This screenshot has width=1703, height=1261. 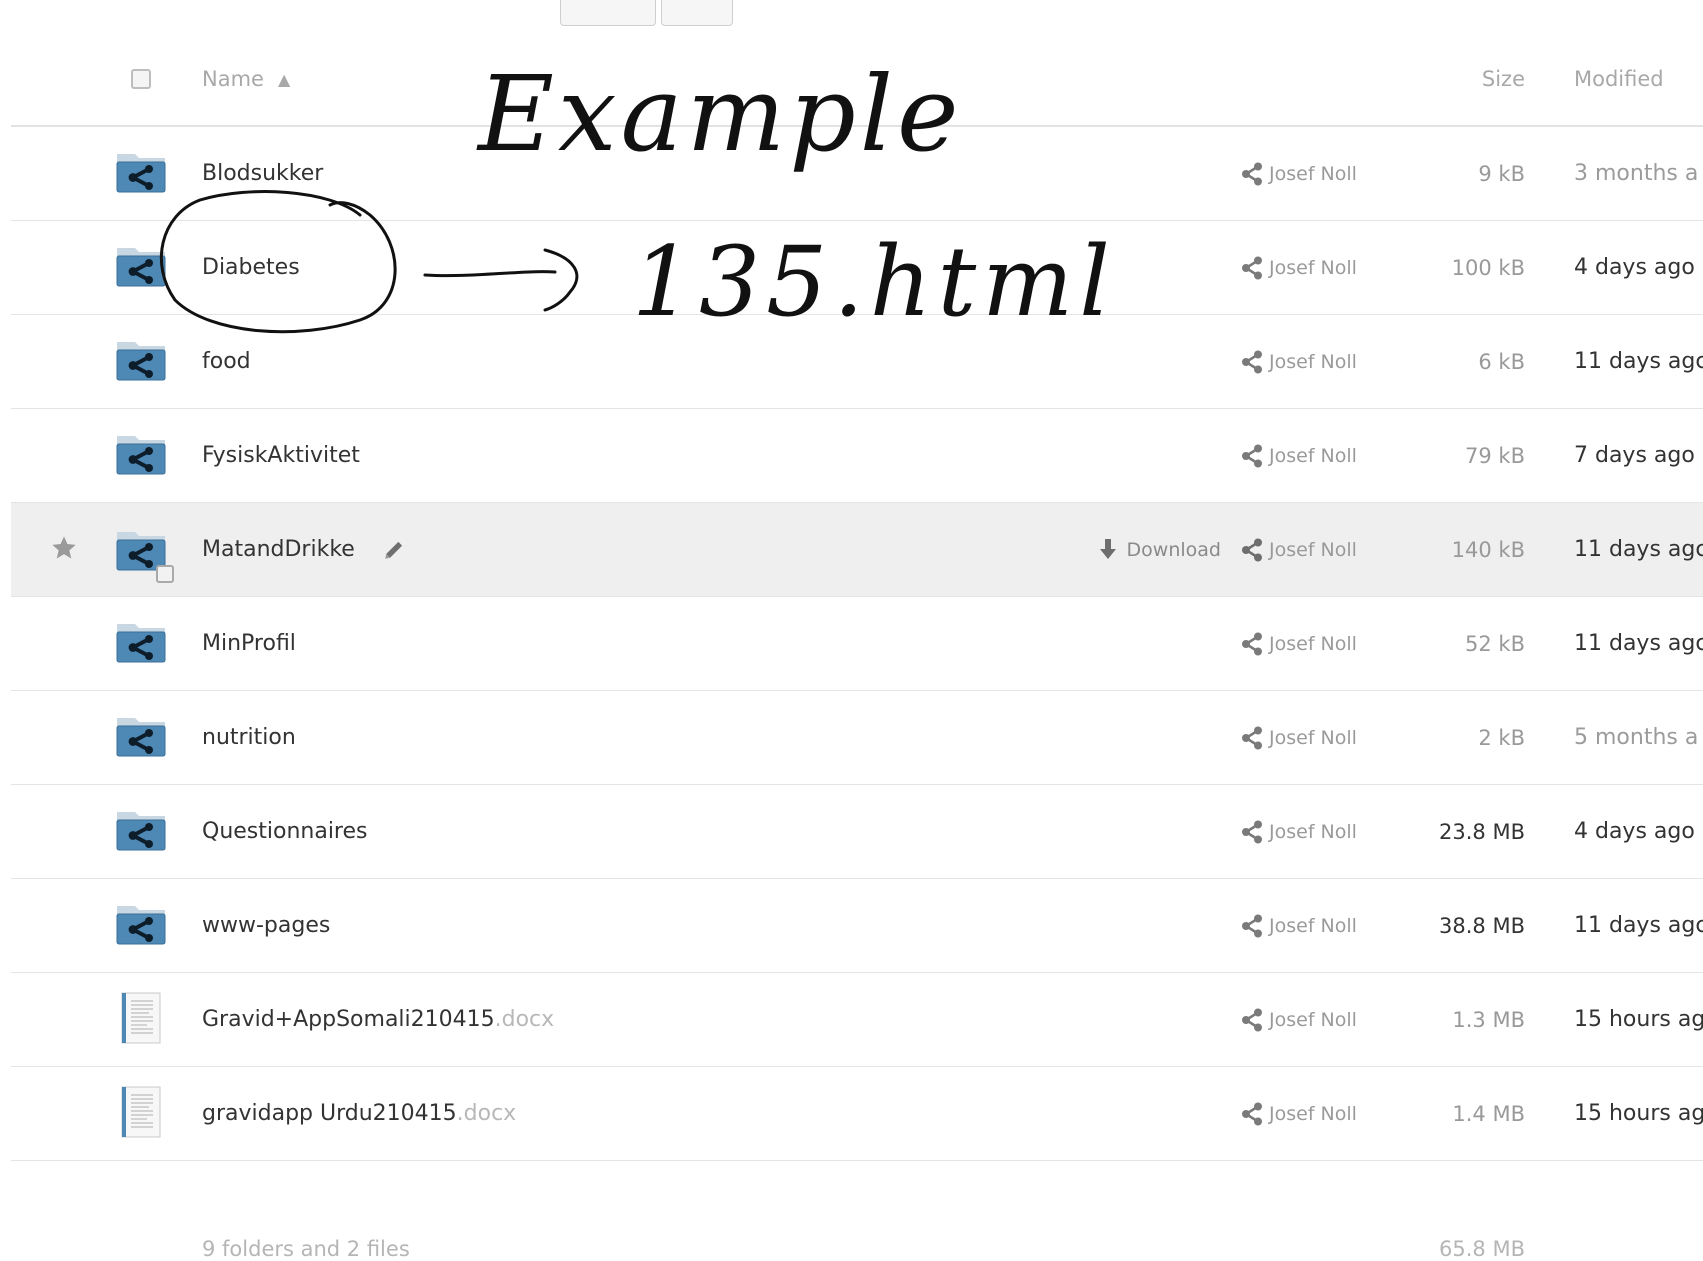 What do you see at coordinates (262, 173) in the screenshot?
I see `file-name: Blodsukker` at bounding box center [262, 173].